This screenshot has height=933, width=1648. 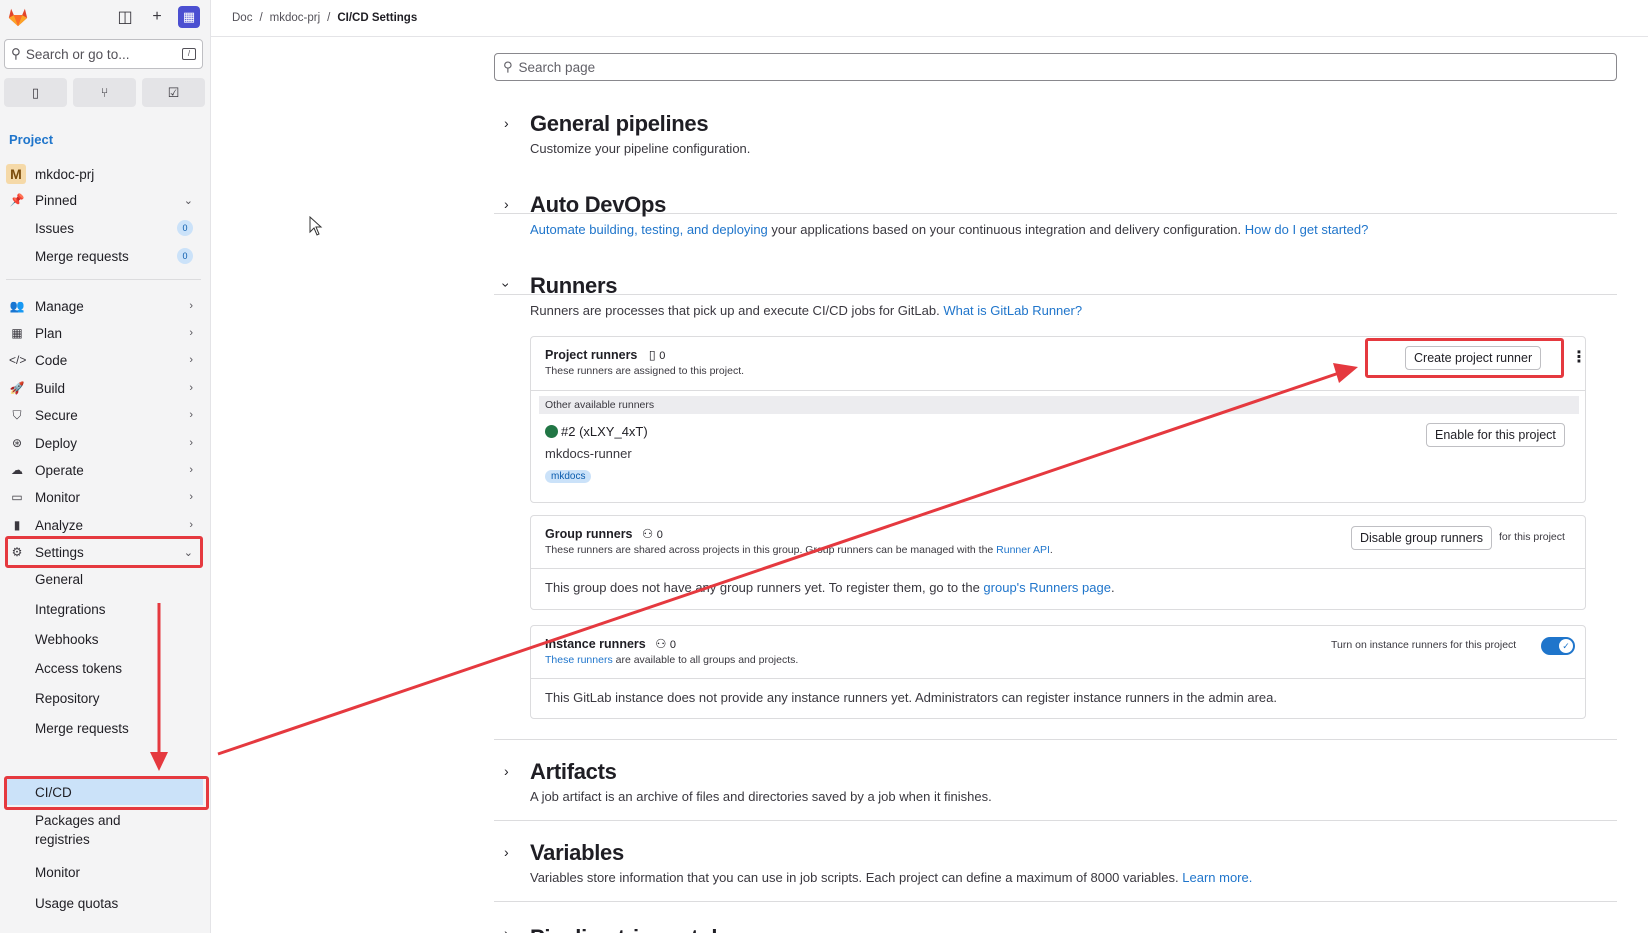 What do you see at coordinates (377, 18) in the screenshot?
I see `breadcrumb-current: CI/CD Settings` at bounding box center [377, 18].